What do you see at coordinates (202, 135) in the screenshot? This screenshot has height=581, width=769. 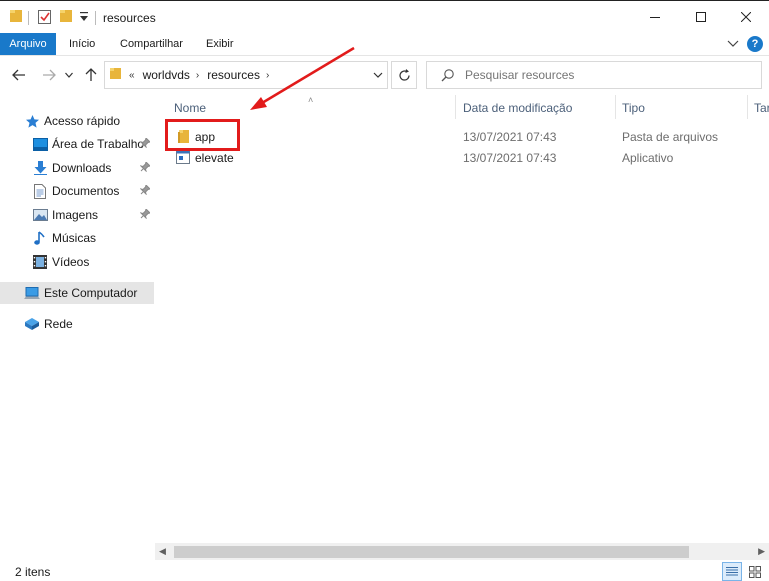 I see `highlight-box` at bounding box center [202, 135].